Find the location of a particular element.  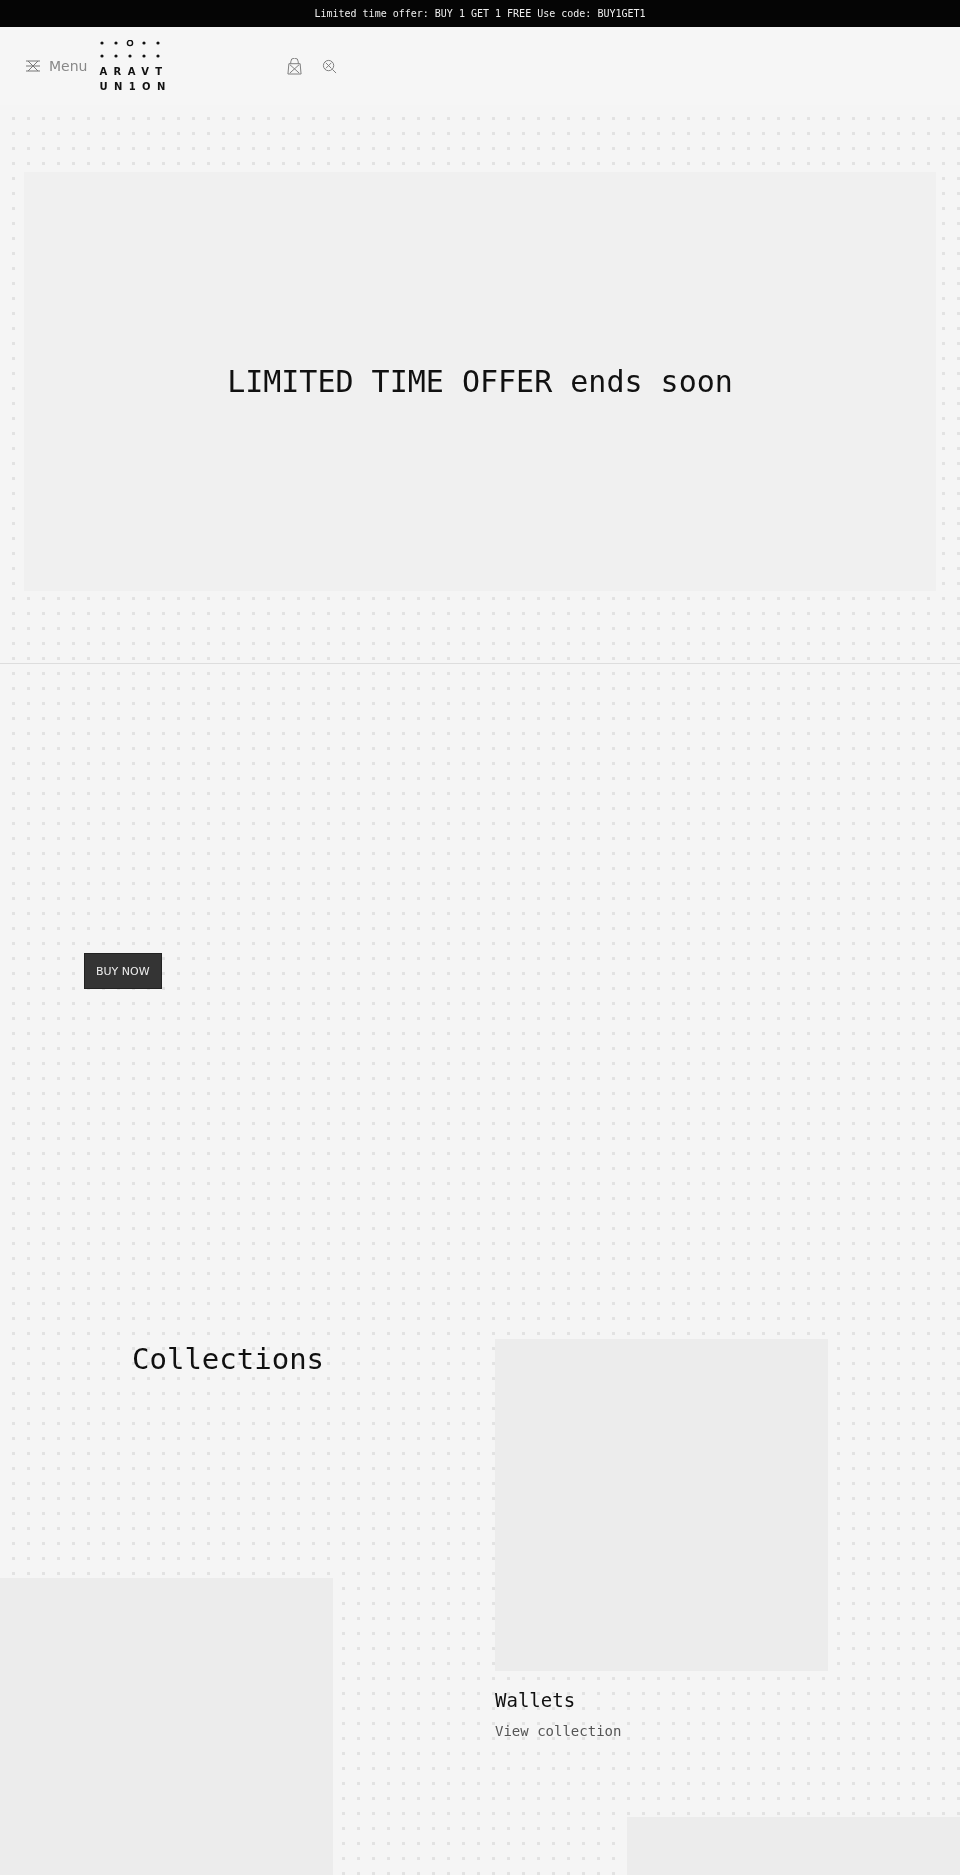

buy-now-button: BUY NOW is located at coordinates (123, 971).